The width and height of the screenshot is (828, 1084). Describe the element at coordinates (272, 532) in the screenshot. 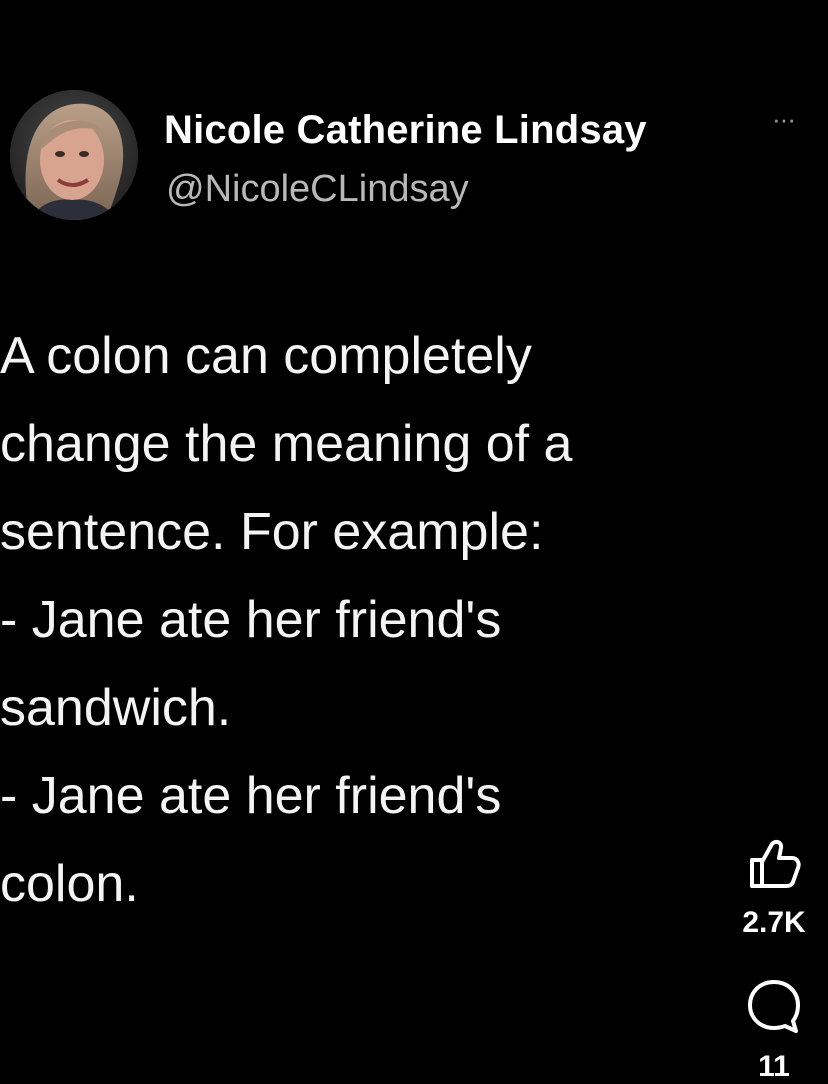

I see `post-line: sentence. For example:` at that location.